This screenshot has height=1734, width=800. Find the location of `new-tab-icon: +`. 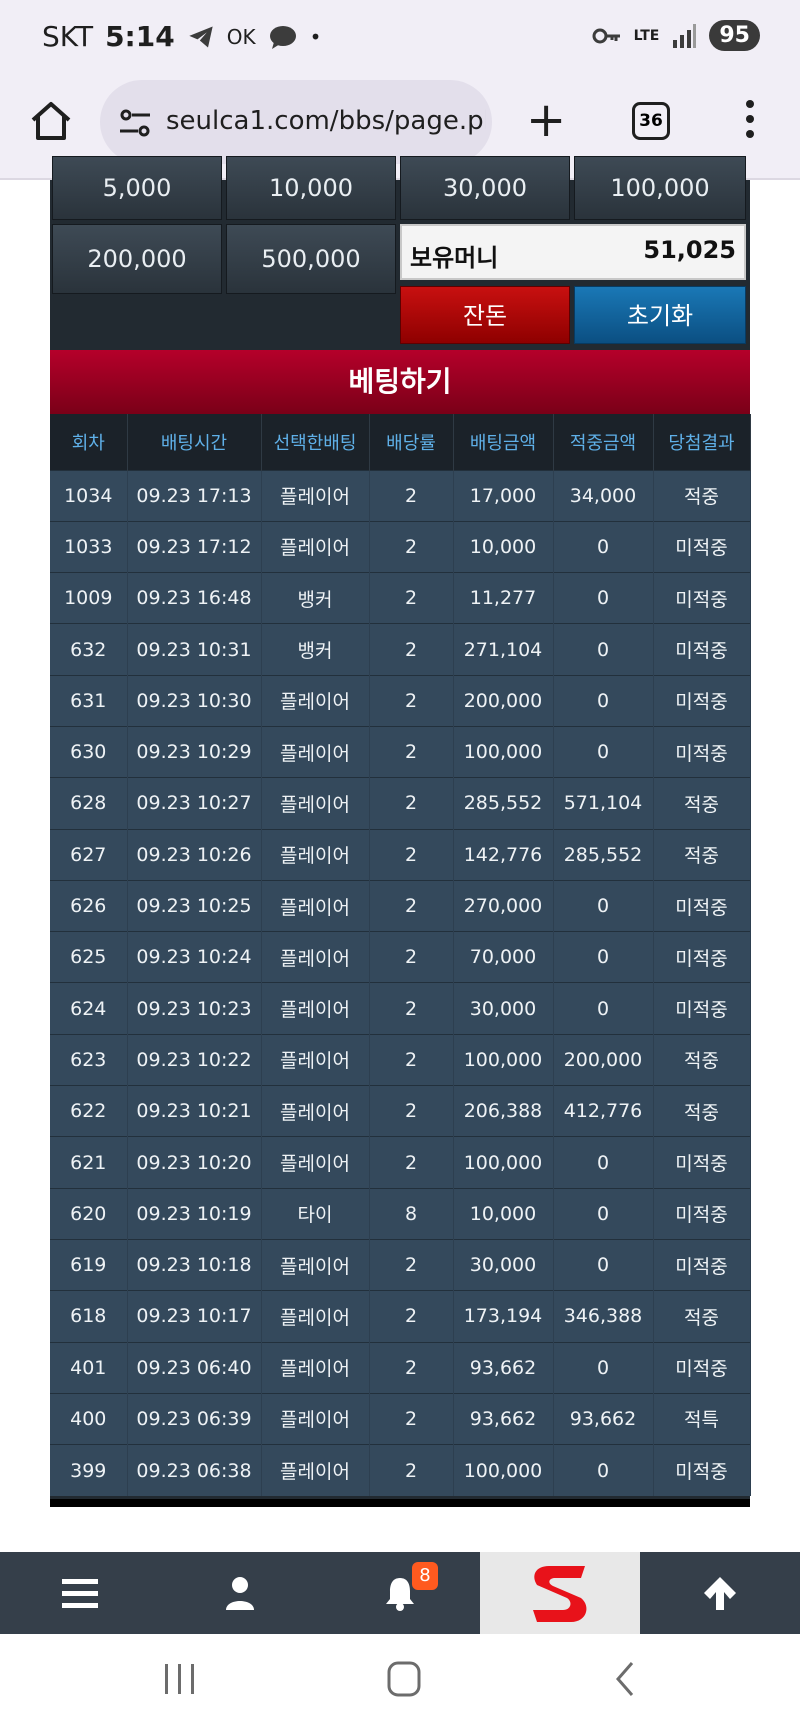

new-tab-icon: + is located at coordinates (546, 120).